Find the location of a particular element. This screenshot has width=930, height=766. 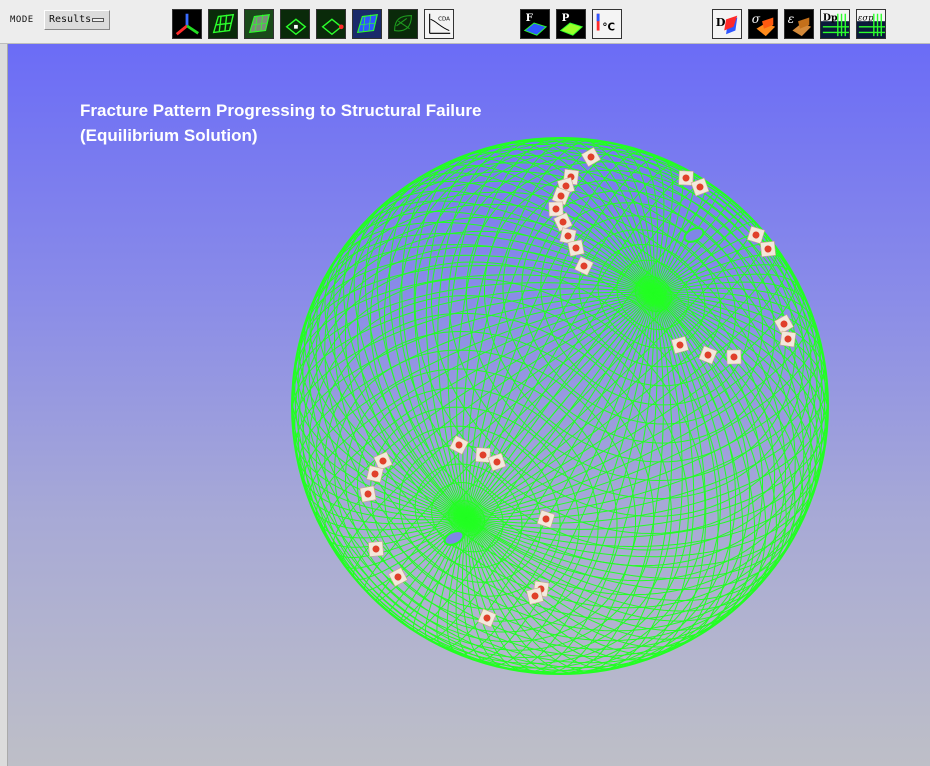

plastic-displacement-button: Dp is located at coordinates (835, 24).